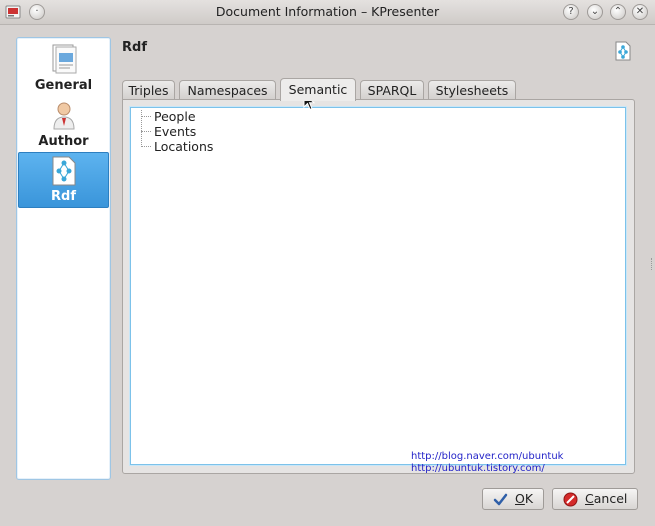  Describe the element at coordinates (175, 116) in the screenshot. I see `tree-item-label: People` at that location.